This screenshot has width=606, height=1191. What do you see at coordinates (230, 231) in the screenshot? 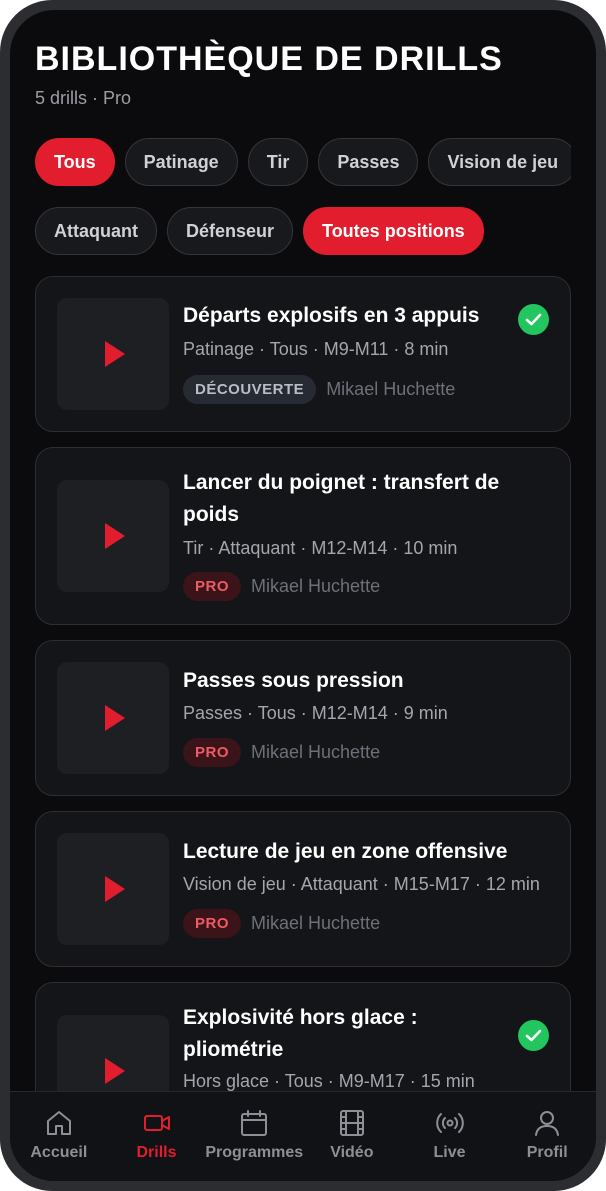
I see `filter-chip-defenseur: Défenseur` at bounding box center [230, 231].